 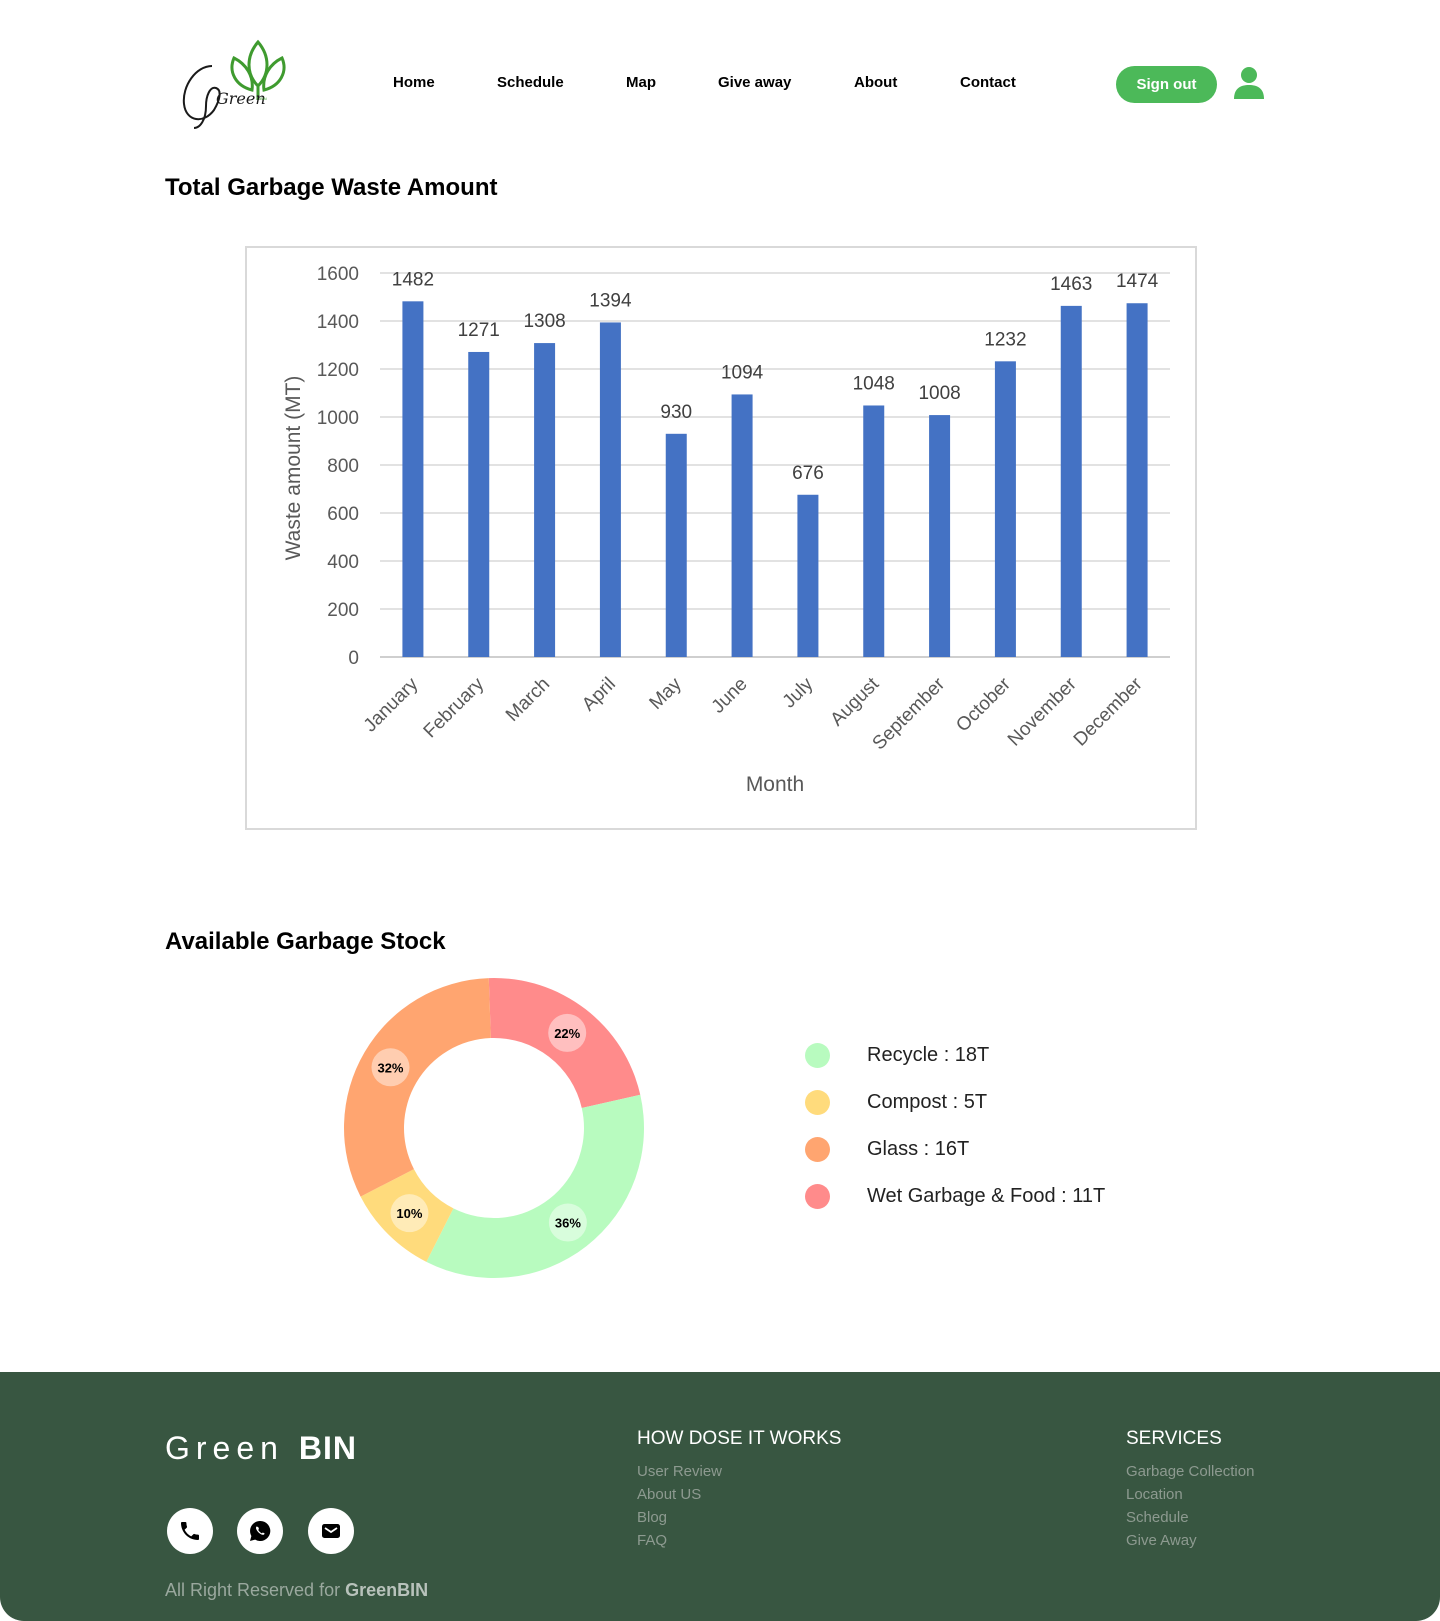 What do you see at coordinates (775, 784) in the screenshot?
I see `x-axis-title: Month` at bounding box center [775, 784].